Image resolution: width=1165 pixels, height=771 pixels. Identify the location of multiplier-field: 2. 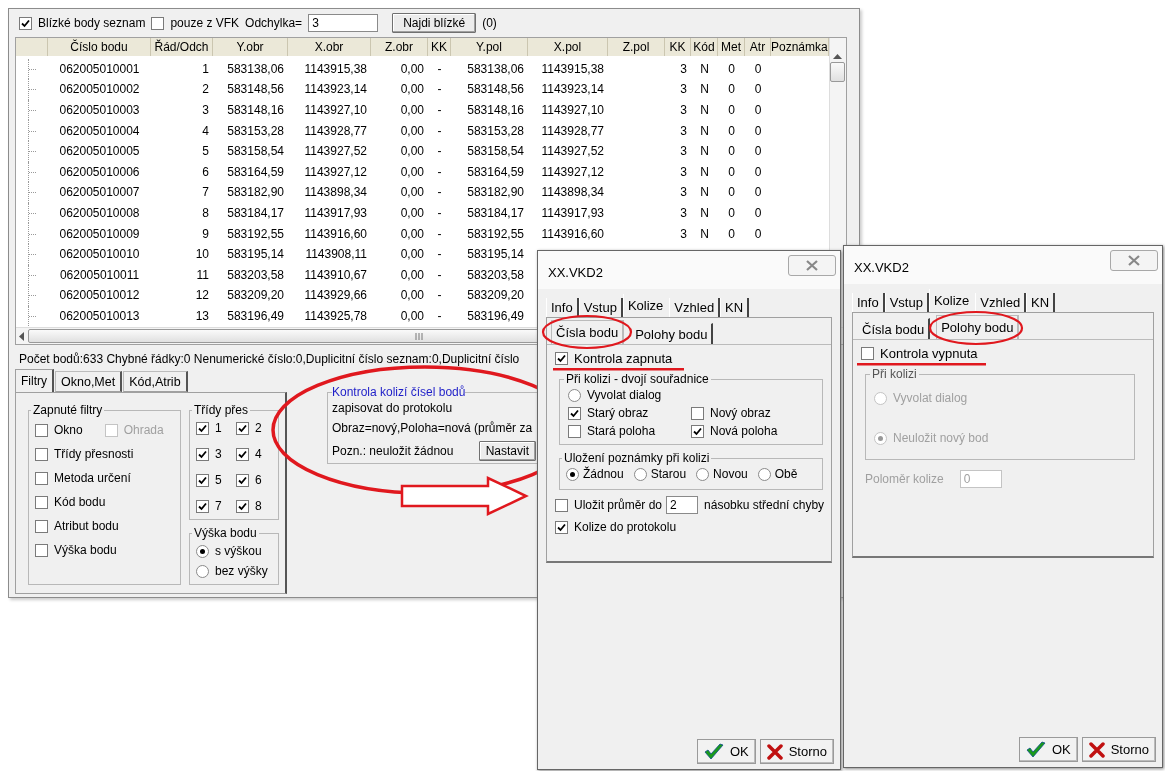
(682, 505).